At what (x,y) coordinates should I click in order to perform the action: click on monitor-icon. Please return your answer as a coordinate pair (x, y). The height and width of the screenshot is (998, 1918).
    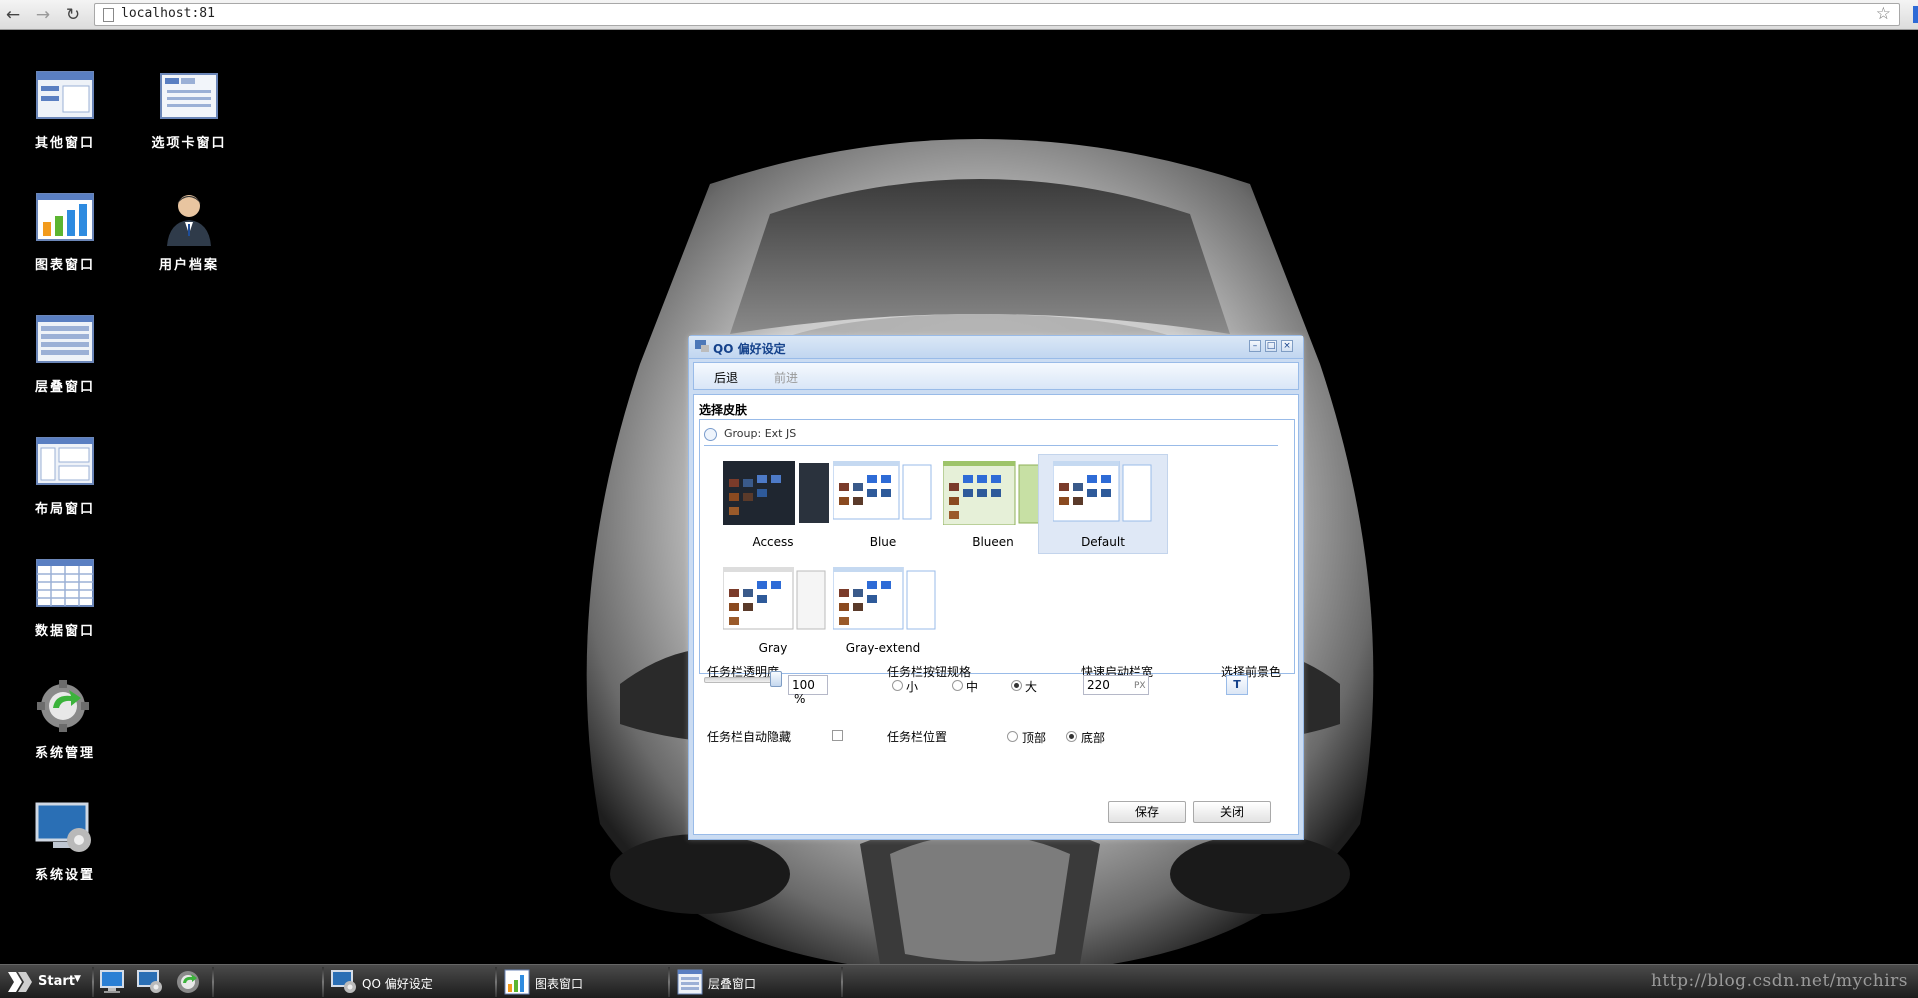
    Looking at the image, I should click on (112, 982).